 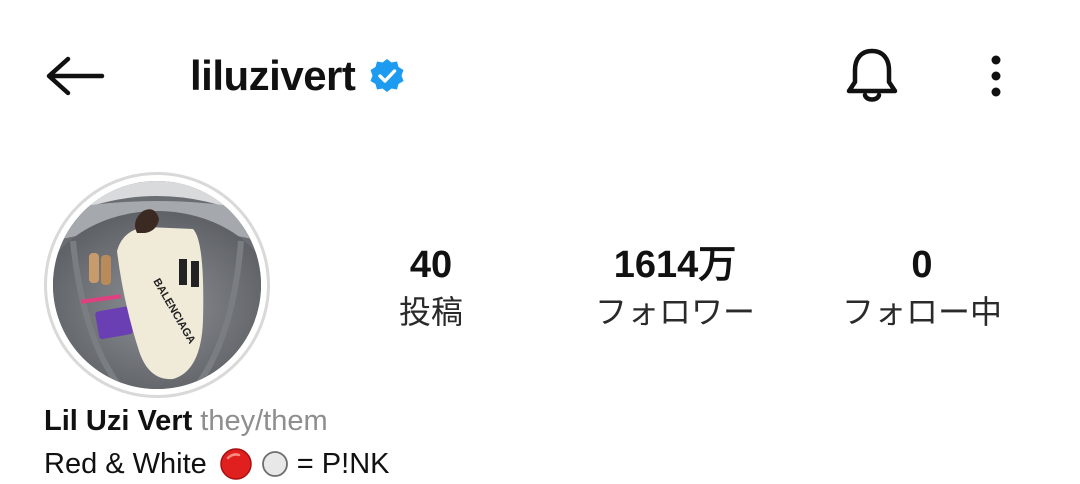 I want to click on red-circle-icon, so click(x=236, y=464).